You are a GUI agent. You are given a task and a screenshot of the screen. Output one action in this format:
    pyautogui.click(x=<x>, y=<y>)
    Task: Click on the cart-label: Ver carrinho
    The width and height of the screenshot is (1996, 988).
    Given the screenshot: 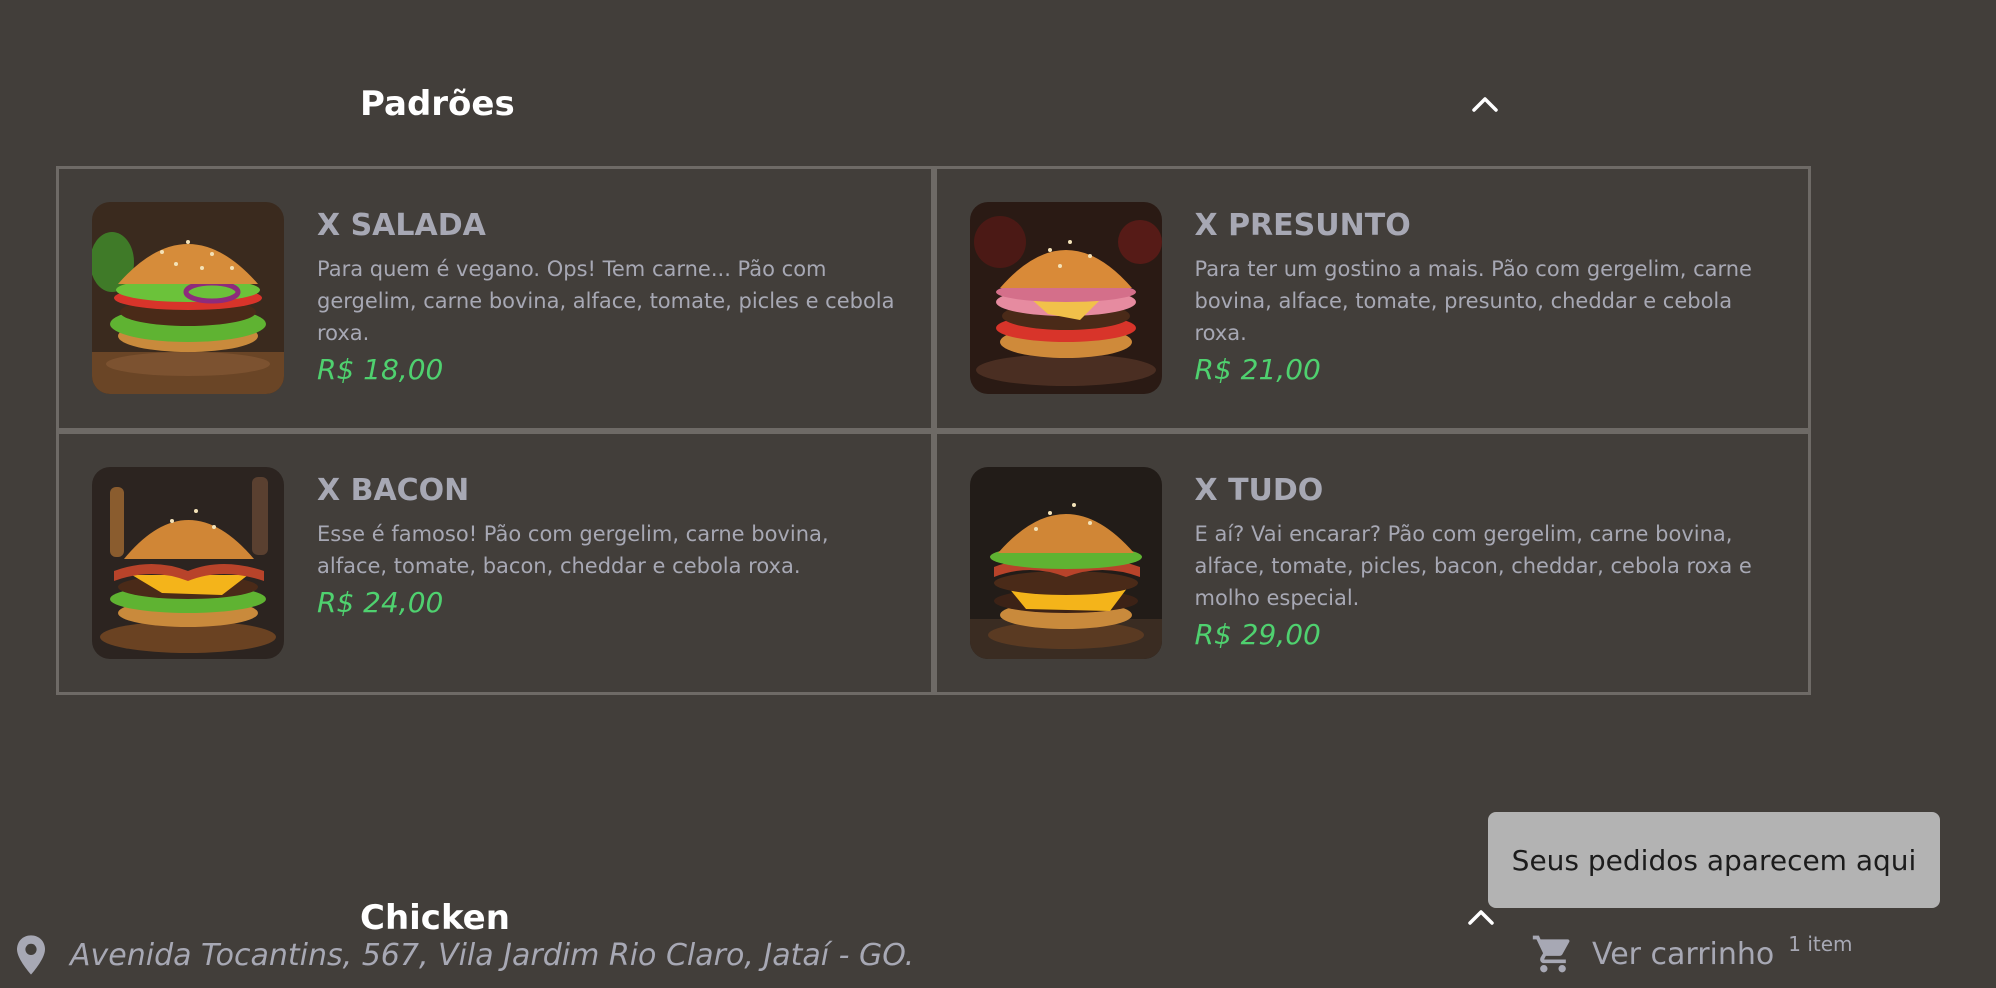 What is the action you would take?
    pyautogui.click(x=1683, y=954)
    